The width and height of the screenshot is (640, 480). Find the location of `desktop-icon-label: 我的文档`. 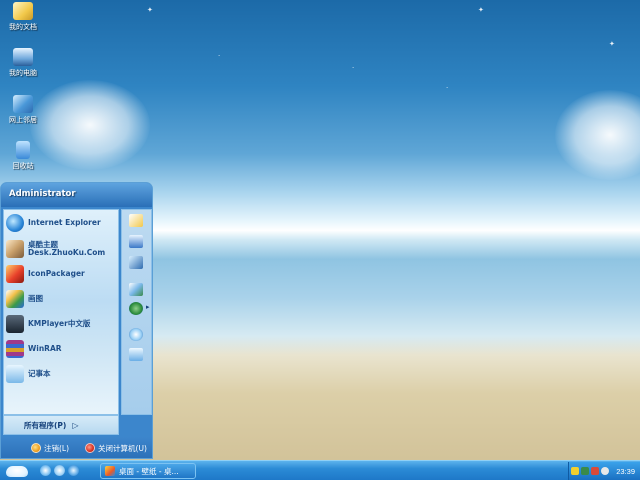

desktop-icon-label: 我的文档 is located at coordinates (23, 27).